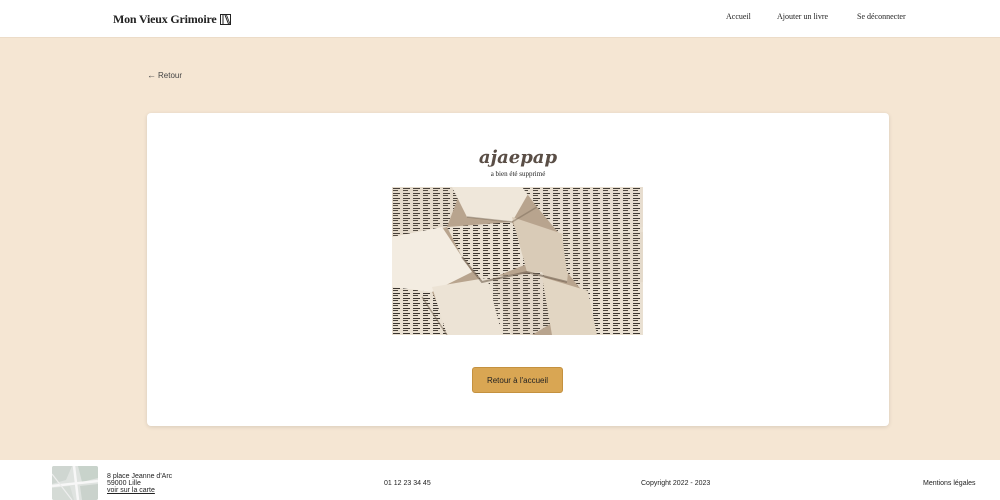  Describe the element at coordinates (140, 476) in the screenshot. I see `address-line-street: 8 place Jeanne d'Arc` at that location.